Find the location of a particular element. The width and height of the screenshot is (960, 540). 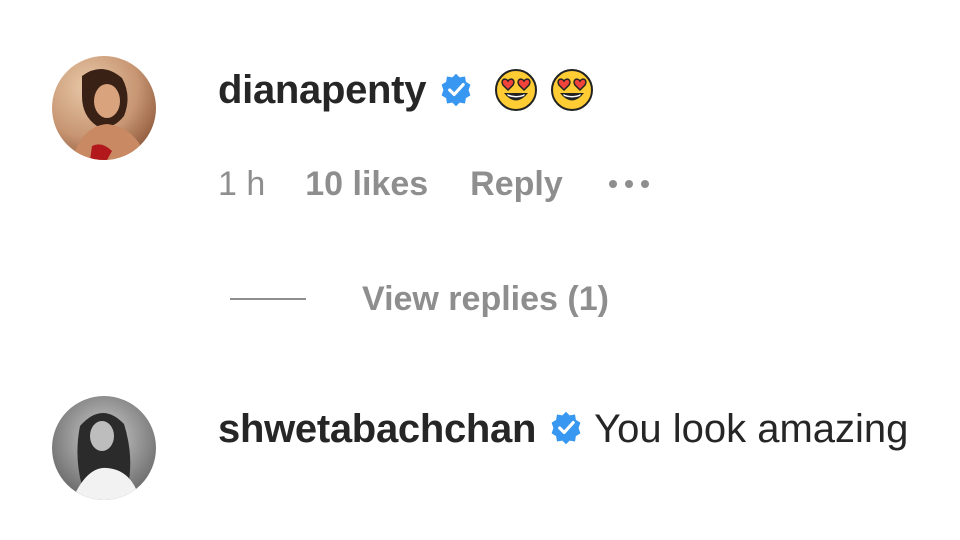

view-replies-button: View replies (1) is located at coordinates (419, 299).